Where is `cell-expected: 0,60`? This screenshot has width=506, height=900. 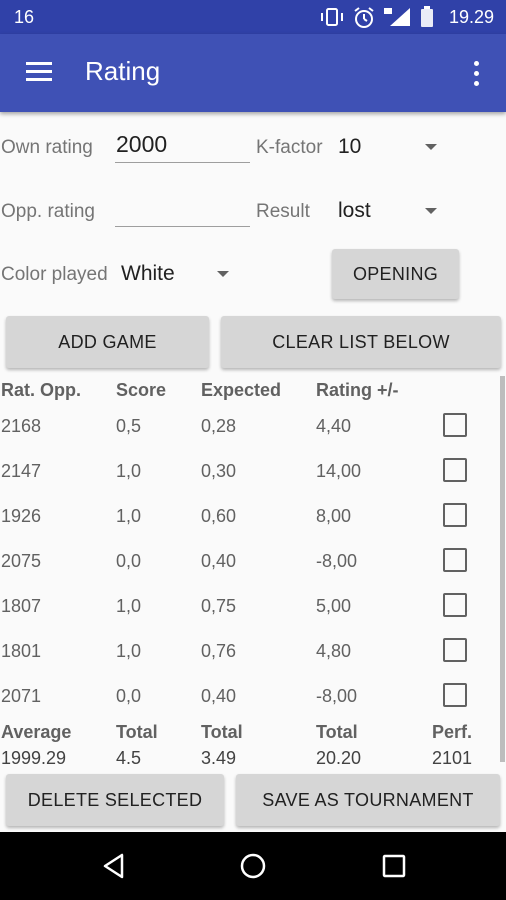
cell-expected: 0,60 is located at coordinates (219, 516).